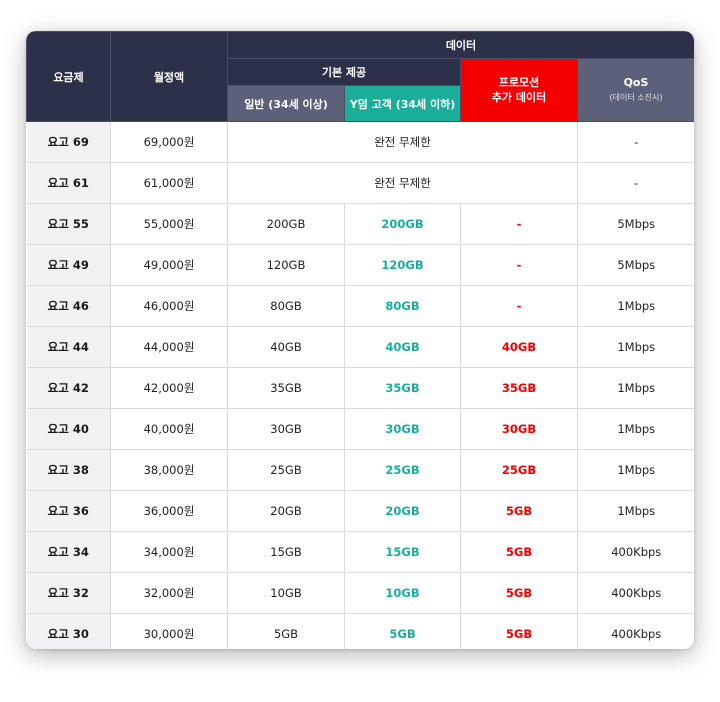 The width and height of the screenshot is (720, 702). Describe the element at coordinates (636, 82) in the screenshot. I see `header-qos-label: QoS` at that location.